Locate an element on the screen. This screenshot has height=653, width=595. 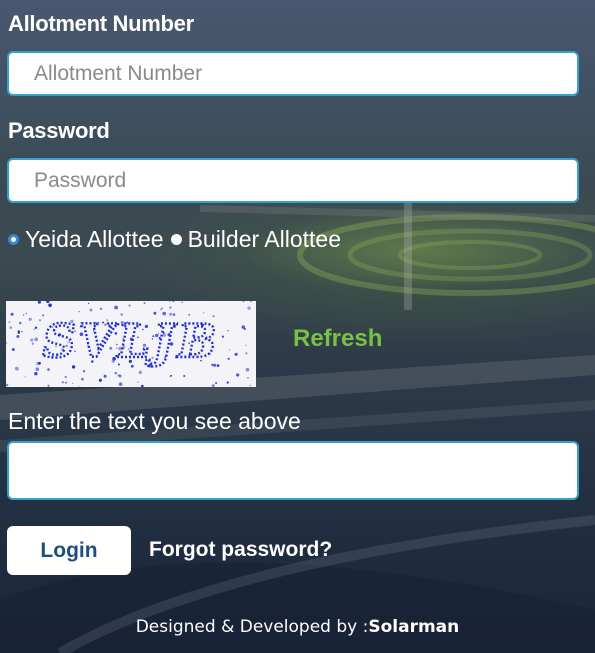
captcha-image: SVLJB is located at coordinates (130, 343).